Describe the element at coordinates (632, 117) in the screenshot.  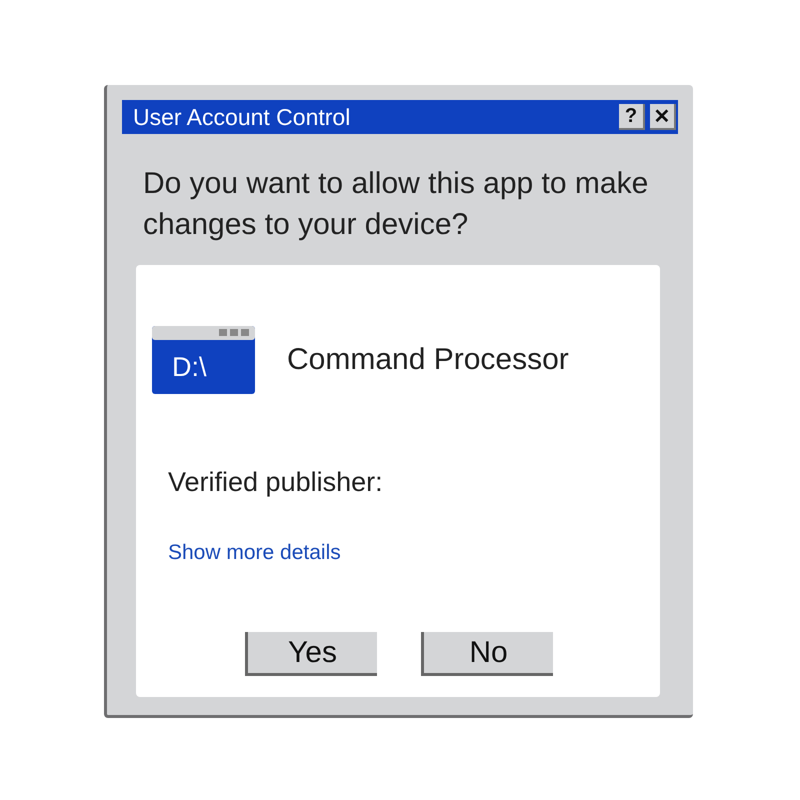
I see `help-button: ?` at that location.